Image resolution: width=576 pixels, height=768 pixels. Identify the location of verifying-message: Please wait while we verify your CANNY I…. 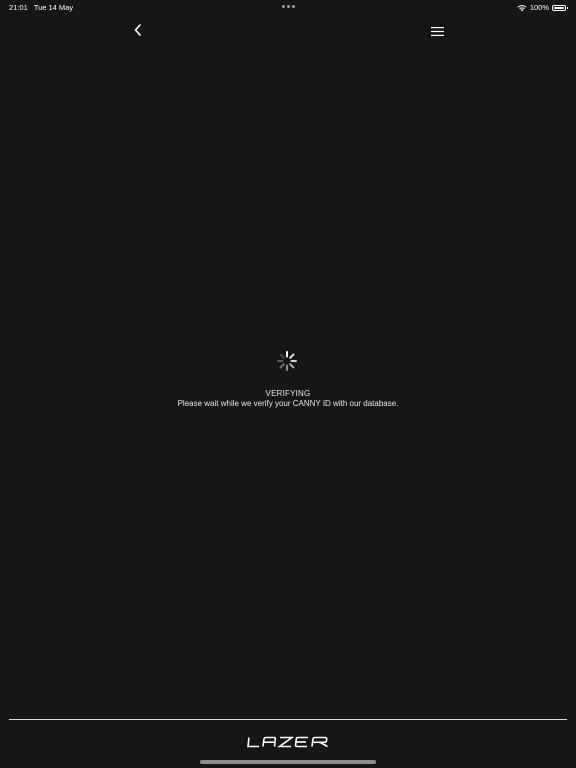
(288, 403).